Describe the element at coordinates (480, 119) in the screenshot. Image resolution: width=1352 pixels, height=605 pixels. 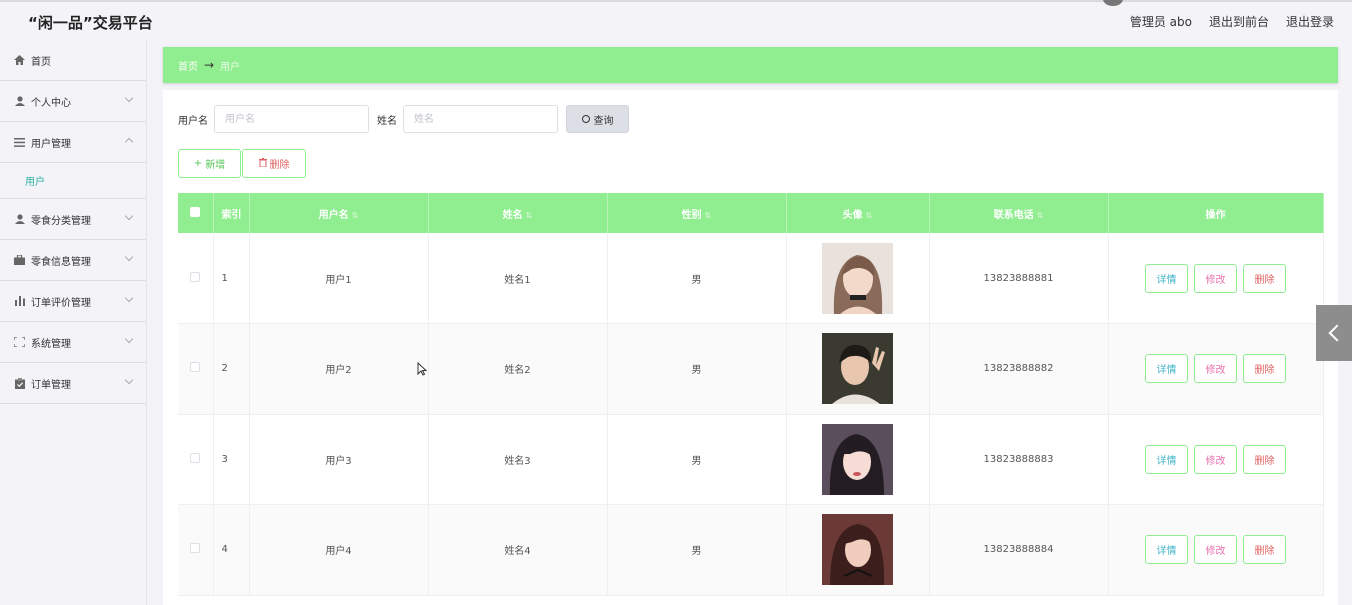
I see `name-input` at that location.